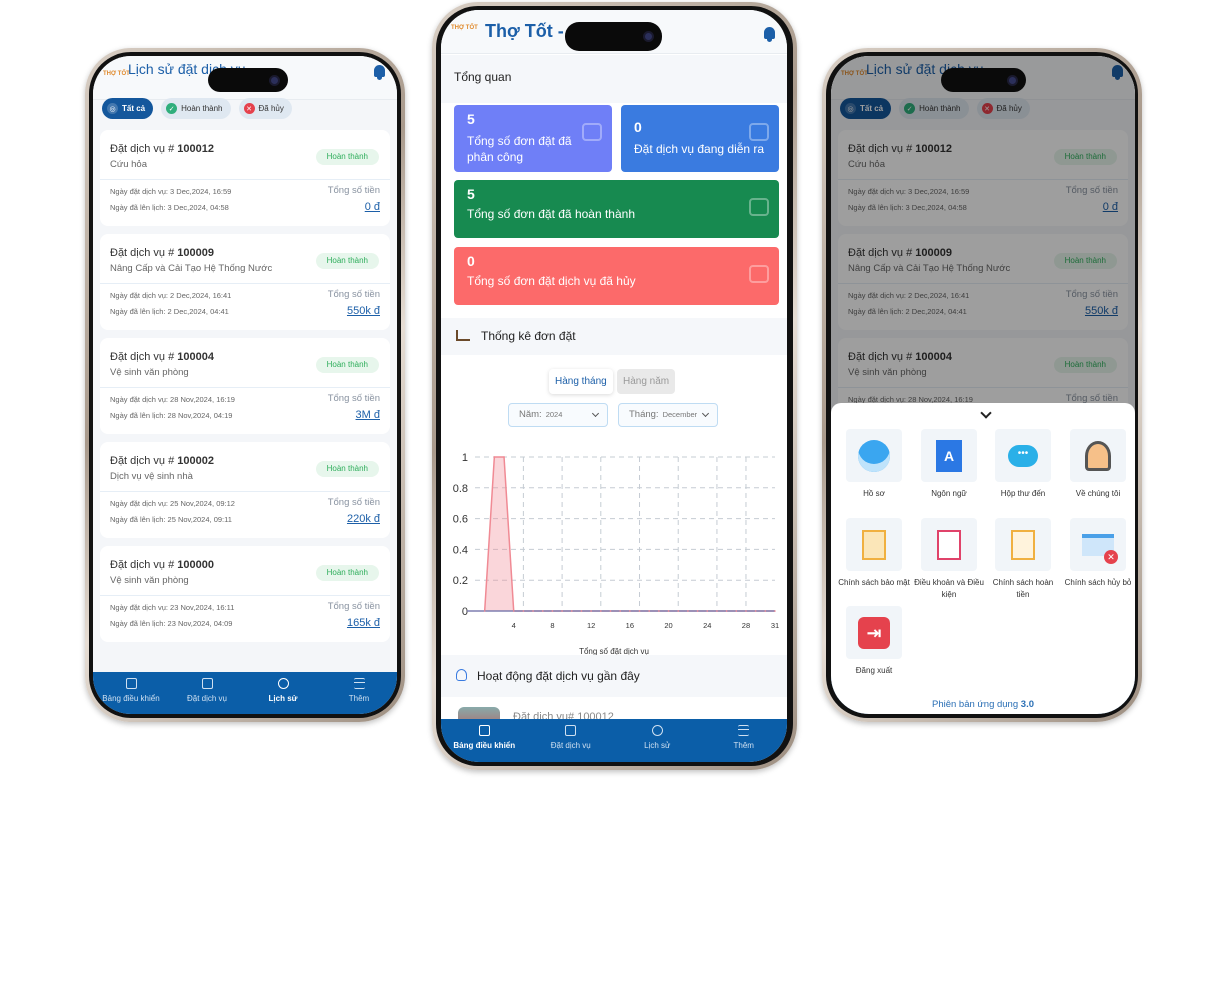 The image size is (1227, 982). What do you see at coordinates (874, 464) in the screenshot?
I see `menu-item: Hồ sơ` at bounding box center [874, 464].